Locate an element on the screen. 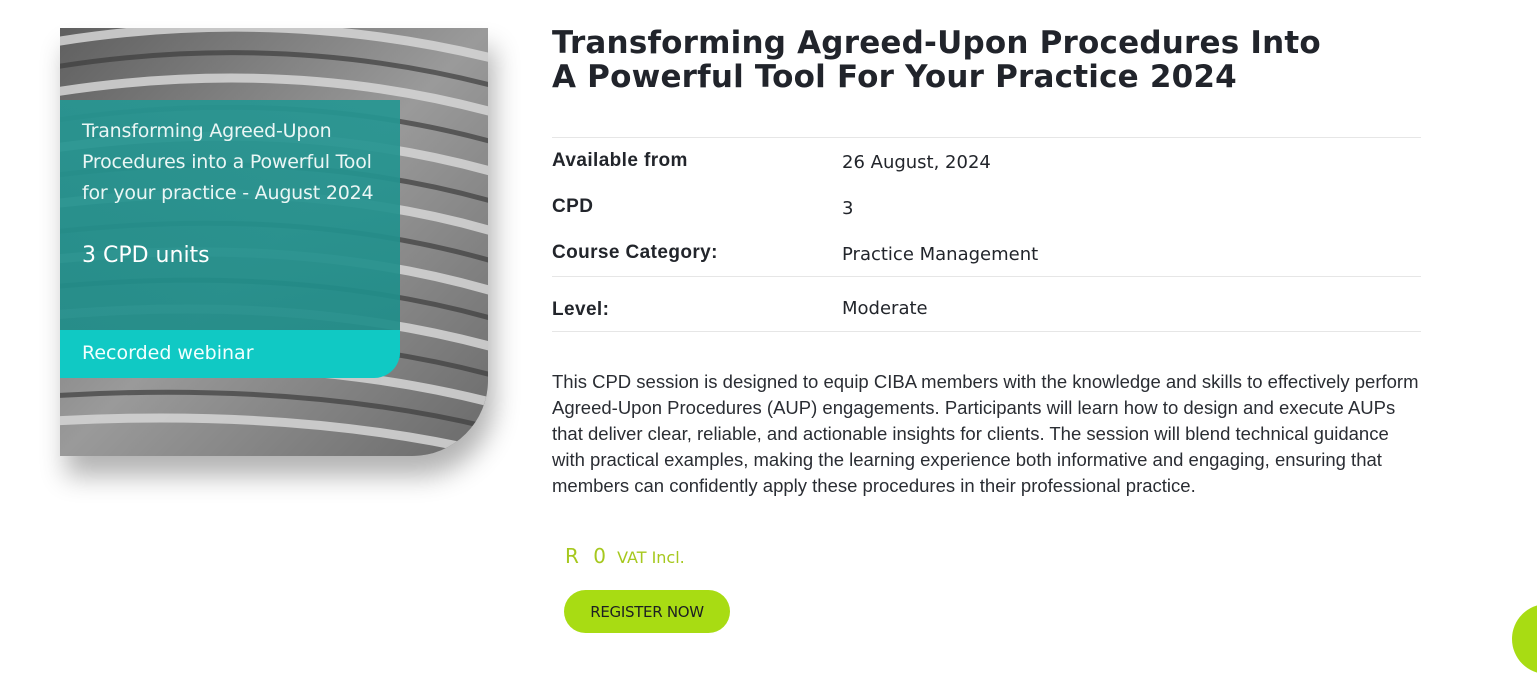 The height and width of the screenshot is (674, 1537). course-price: R 0 VAT Incl. is located at coordinates (625, 556).